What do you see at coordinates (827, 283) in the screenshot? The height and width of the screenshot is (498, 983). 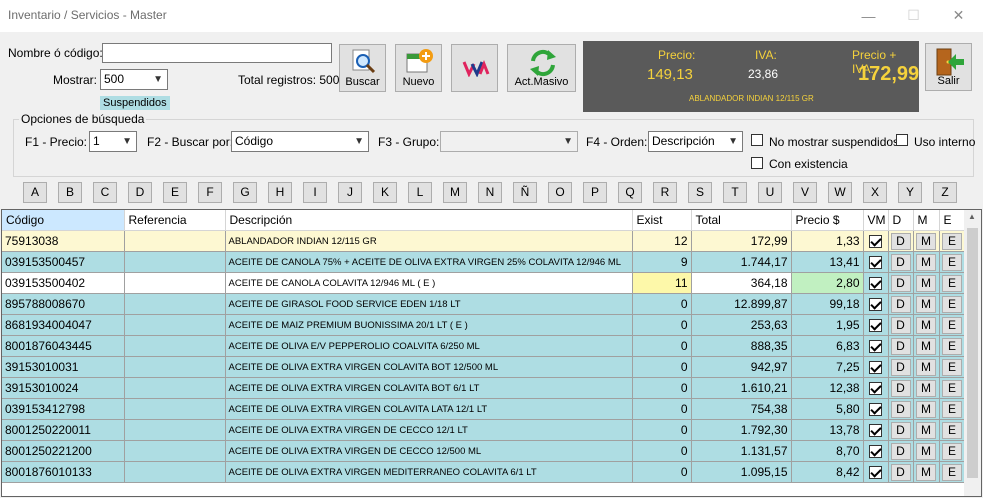 I see `cell-price: 2,80` at bounding box center [827, 283].